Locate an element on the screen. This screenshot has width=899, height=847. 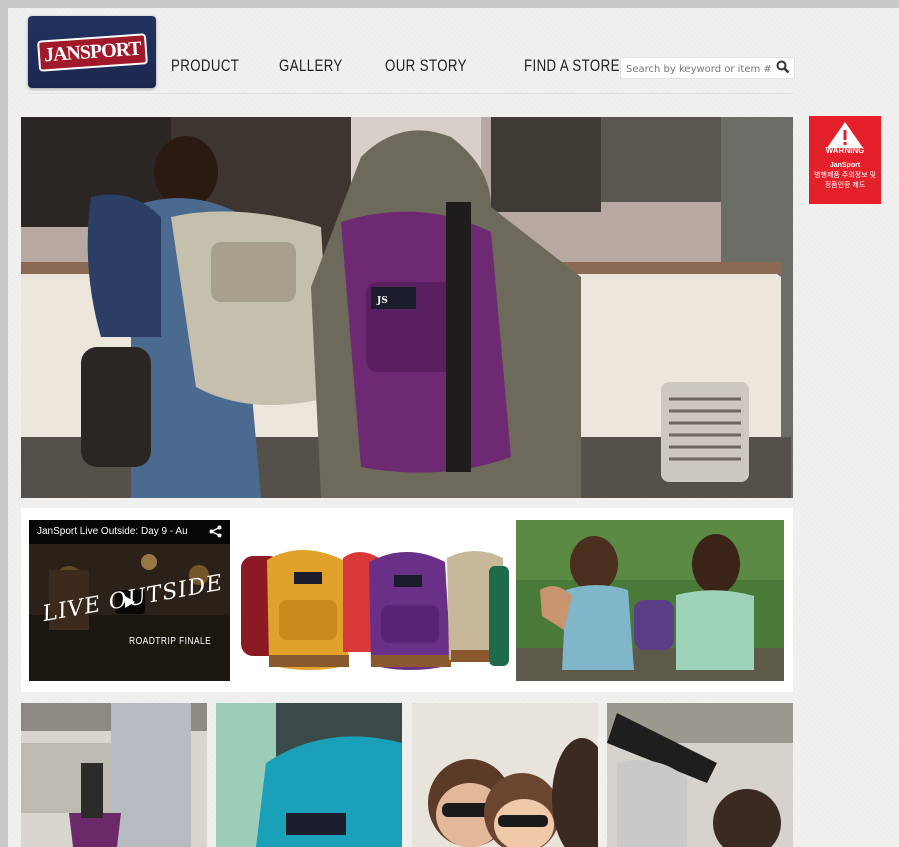
search-icon is located at coordinates (783, 67).